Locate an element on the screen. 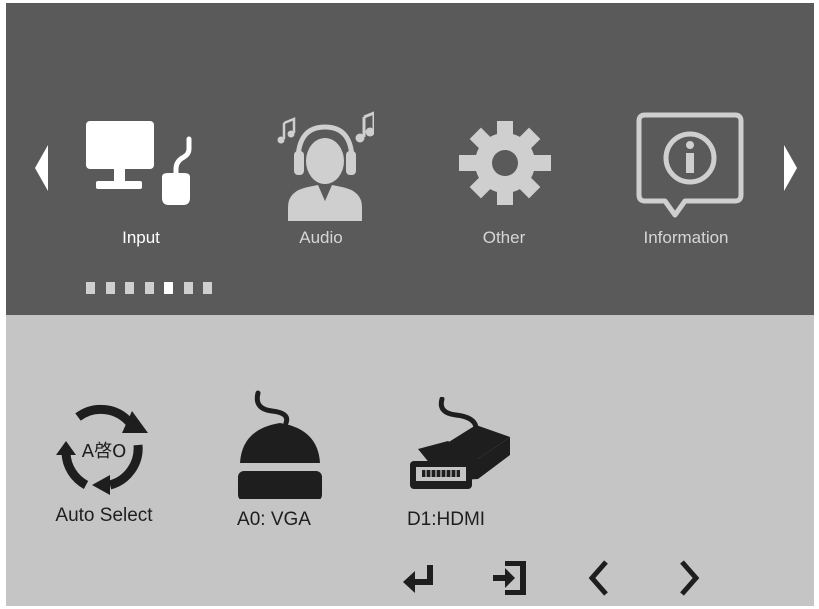  auto-select-cycle-icon: A啓O is located at coordinates (102, 449).